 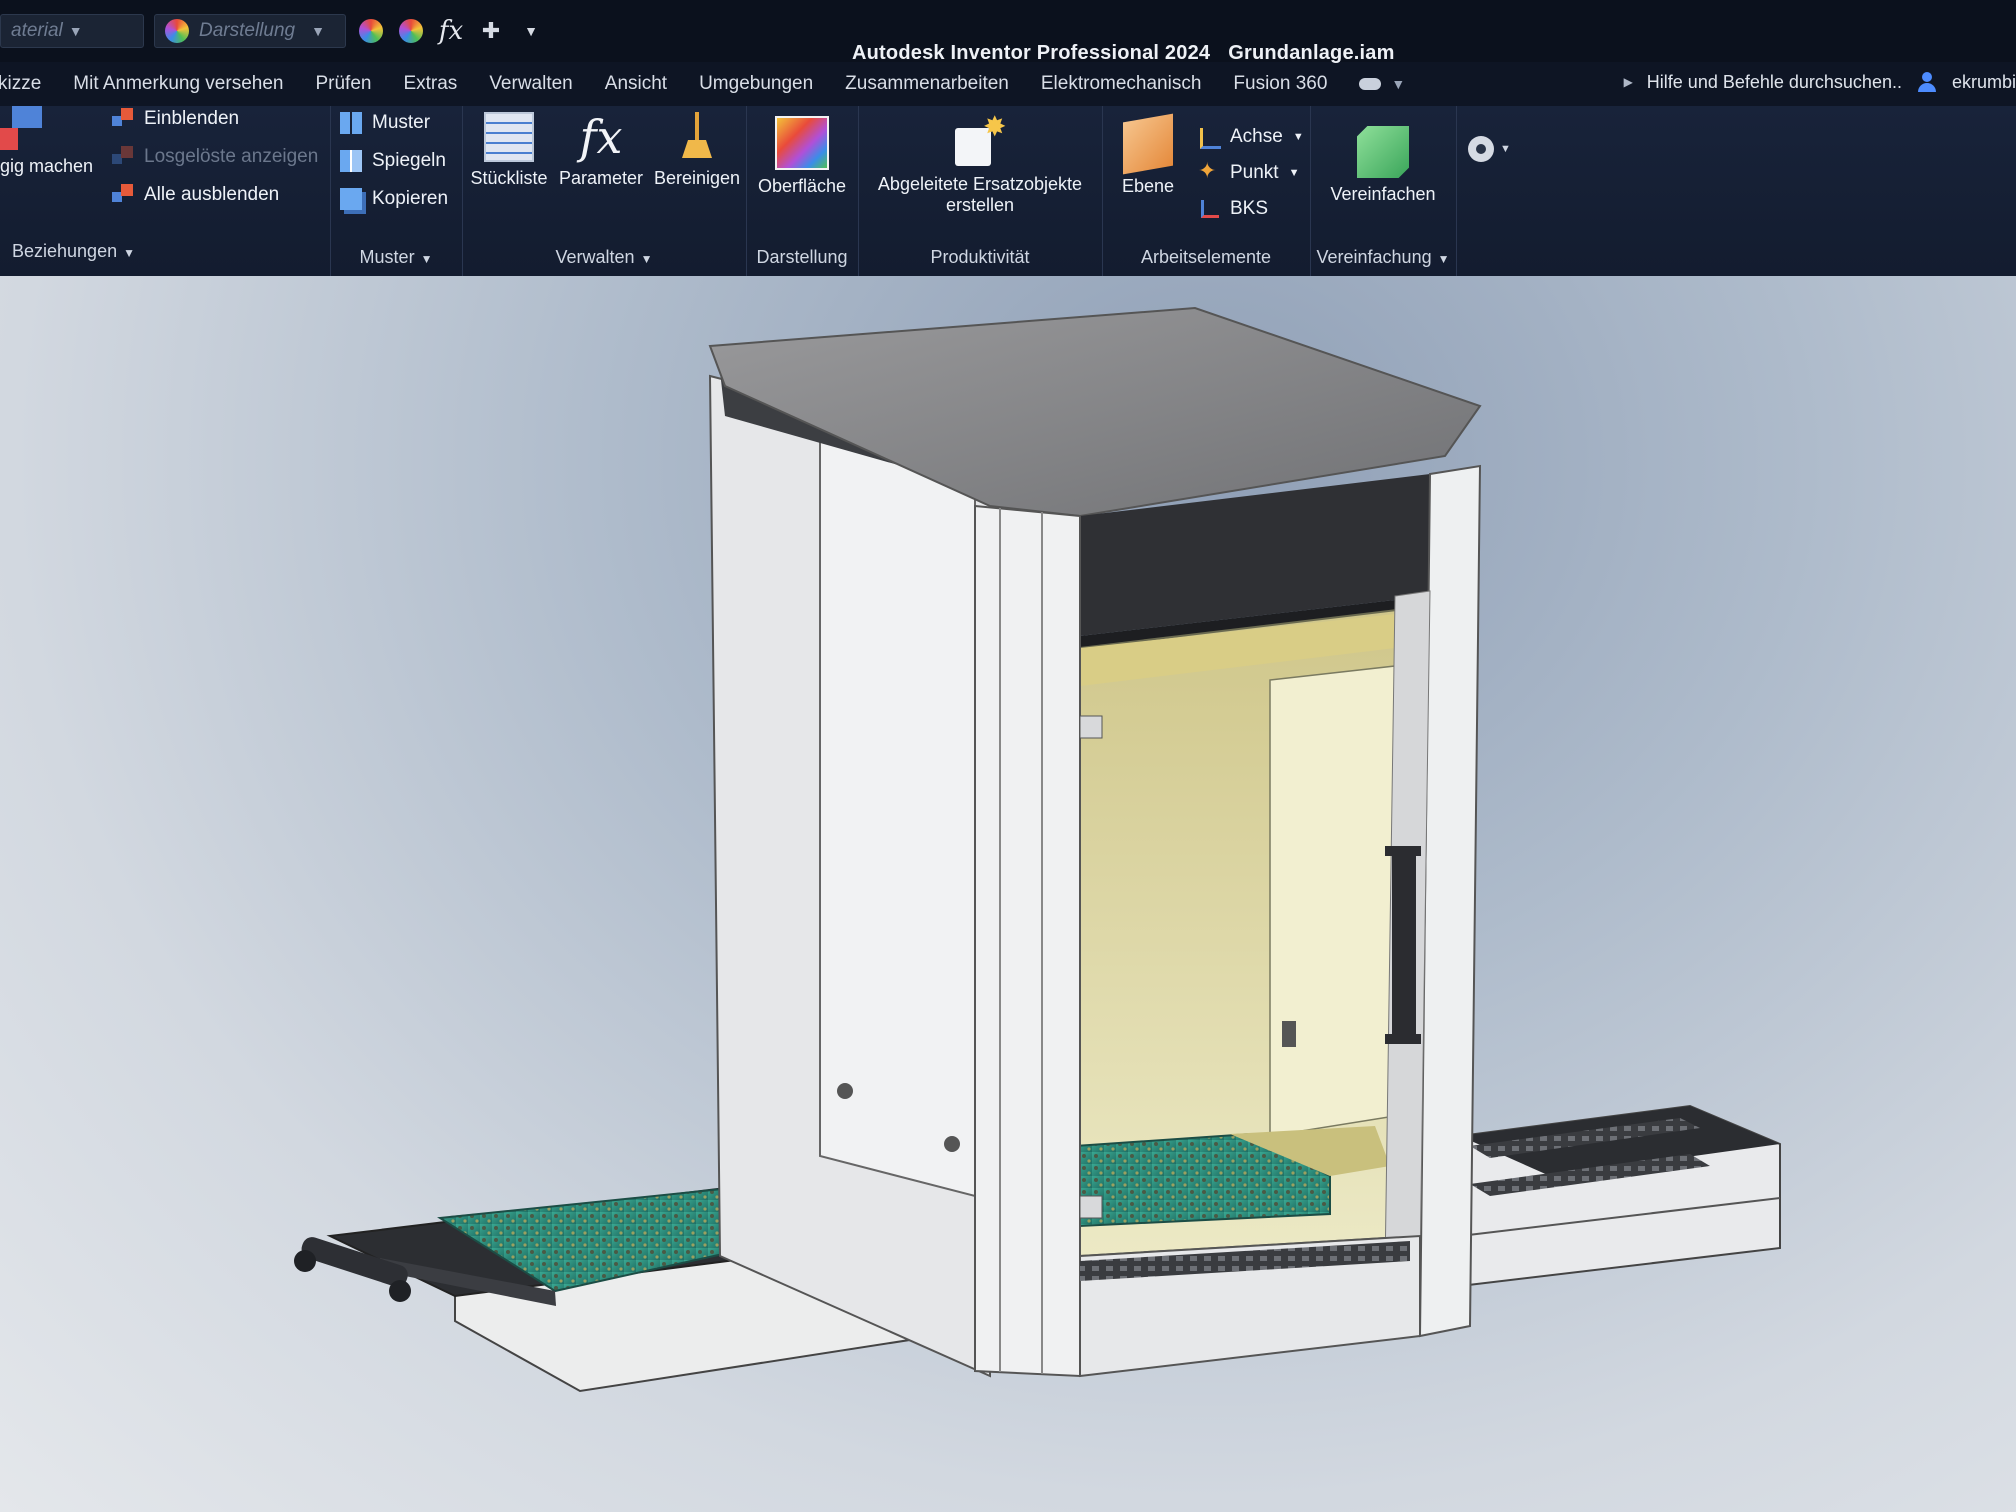 I want to click on alle-ausblenden-button: Alle ausblenden, so click(x=195, y=195).